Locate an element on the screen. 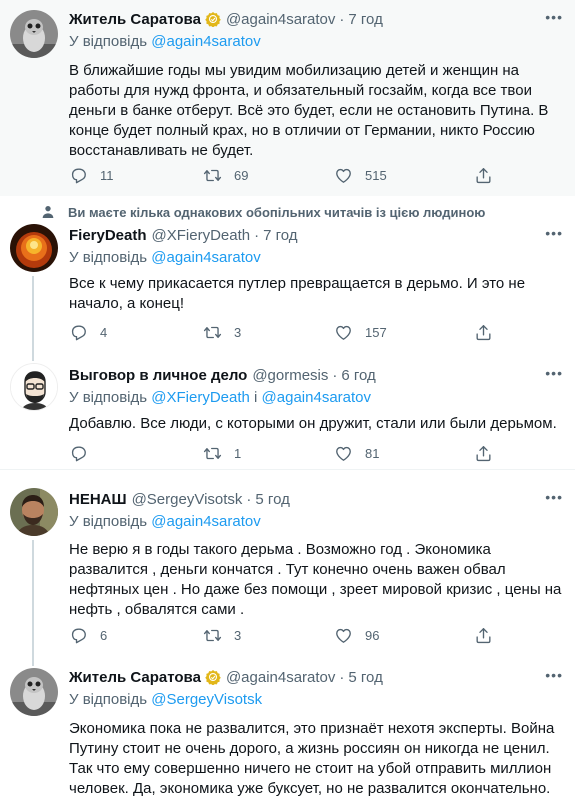 The width and height of the screenshot is (575, 799). author-name: FieryDeath is located at coordinates (108, 235).